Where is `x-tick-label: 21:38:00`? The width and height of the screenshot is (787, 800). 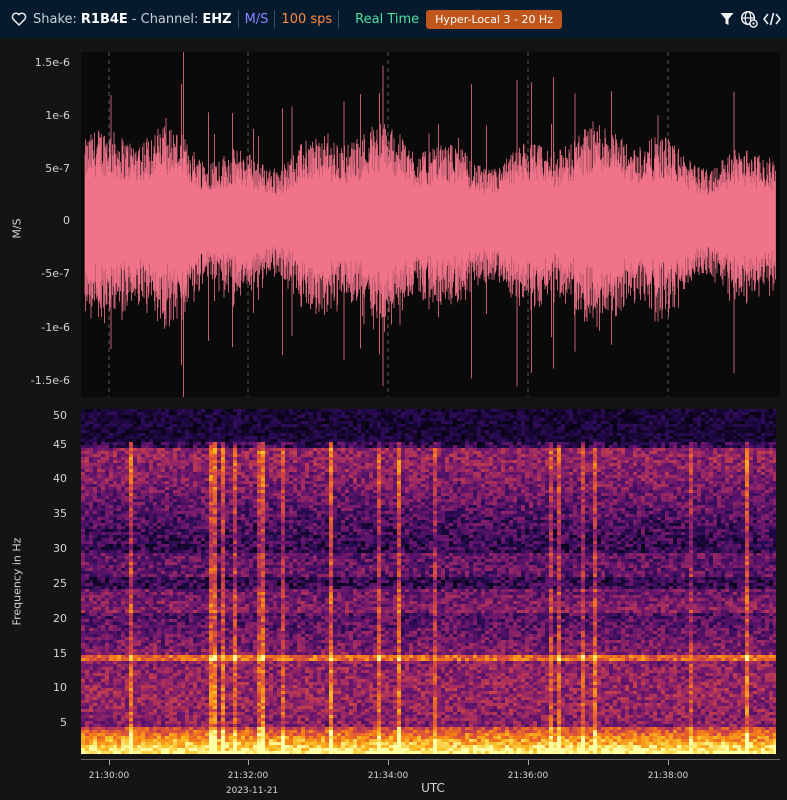
x-tick-label: 21:38:00 is located at coordinates (668, 776).